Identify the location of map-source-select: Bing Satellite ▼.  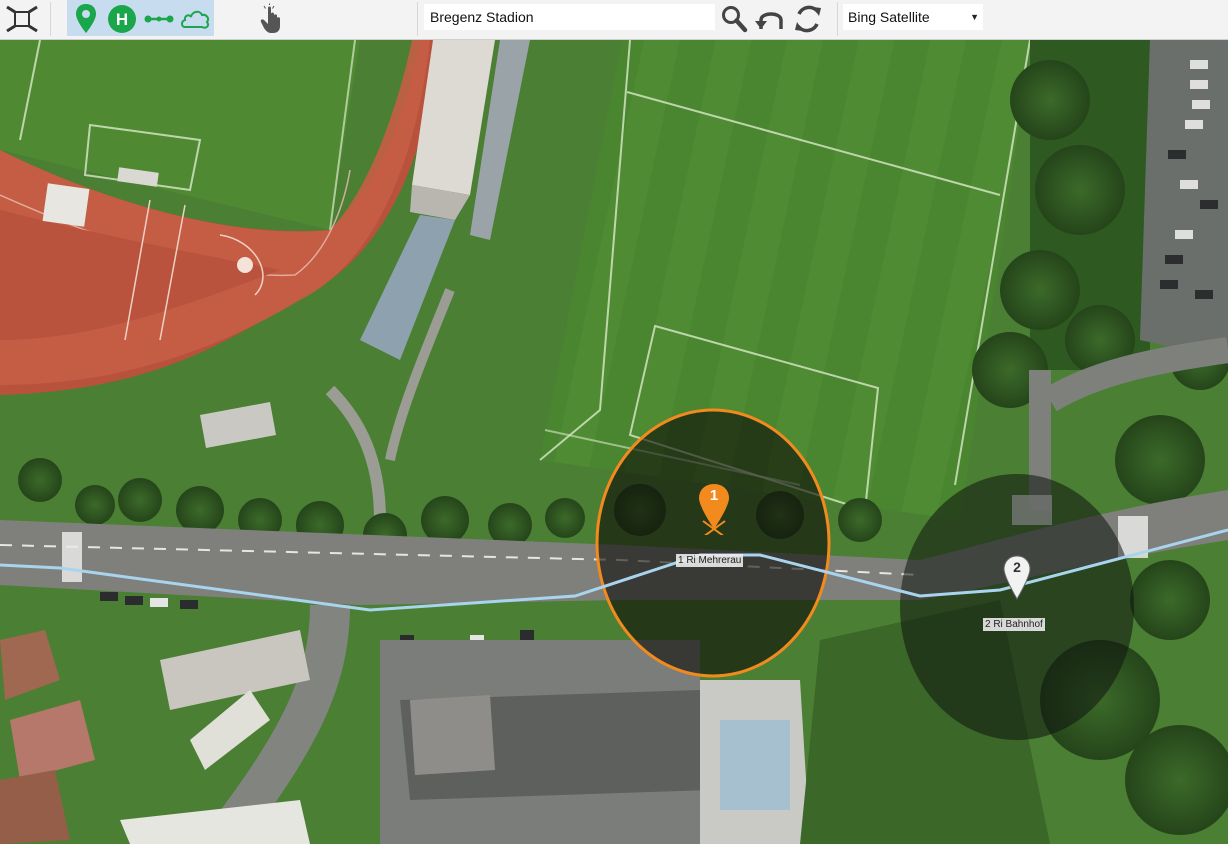
(913, 17).